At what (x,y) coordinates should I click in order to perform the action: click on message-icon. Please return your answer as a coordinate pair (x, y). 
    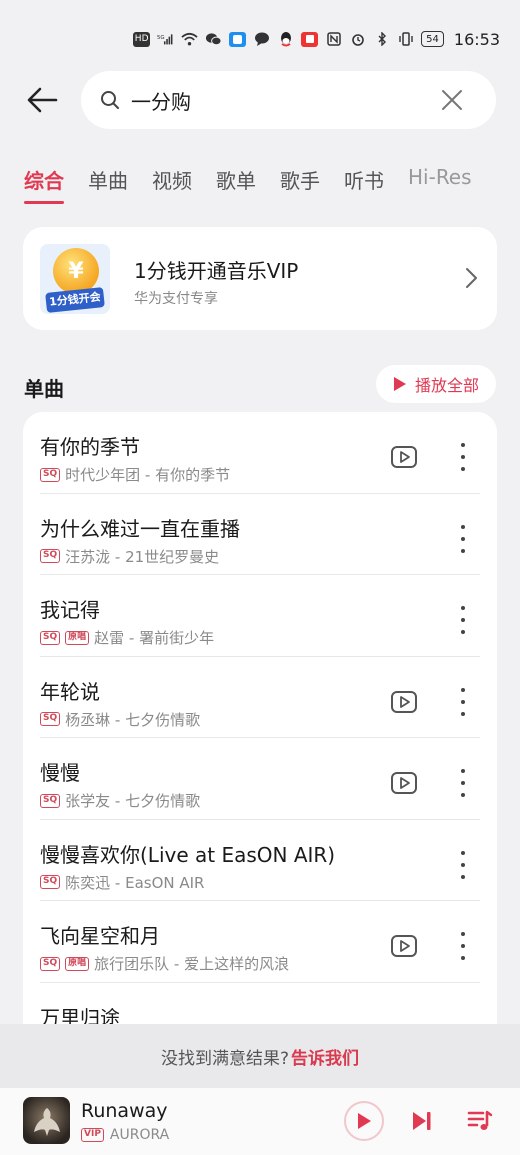
    Looking at the image, I should click on (261, 39).